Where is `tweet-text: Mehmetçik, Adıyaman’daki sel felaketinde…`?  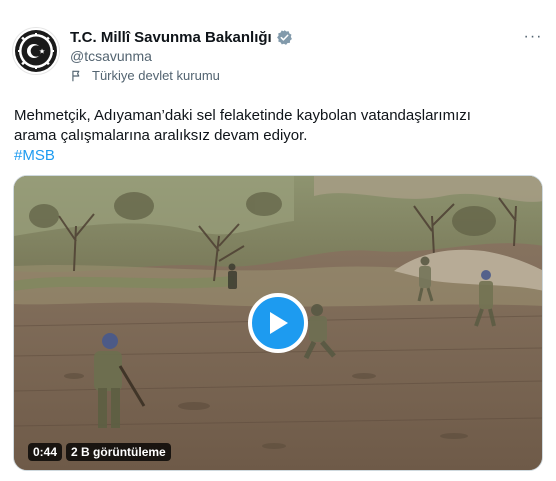
tweet-text: Mehmetçik, Adıyaman’daki sel felaketinde… is located at coordinates (274, 136).